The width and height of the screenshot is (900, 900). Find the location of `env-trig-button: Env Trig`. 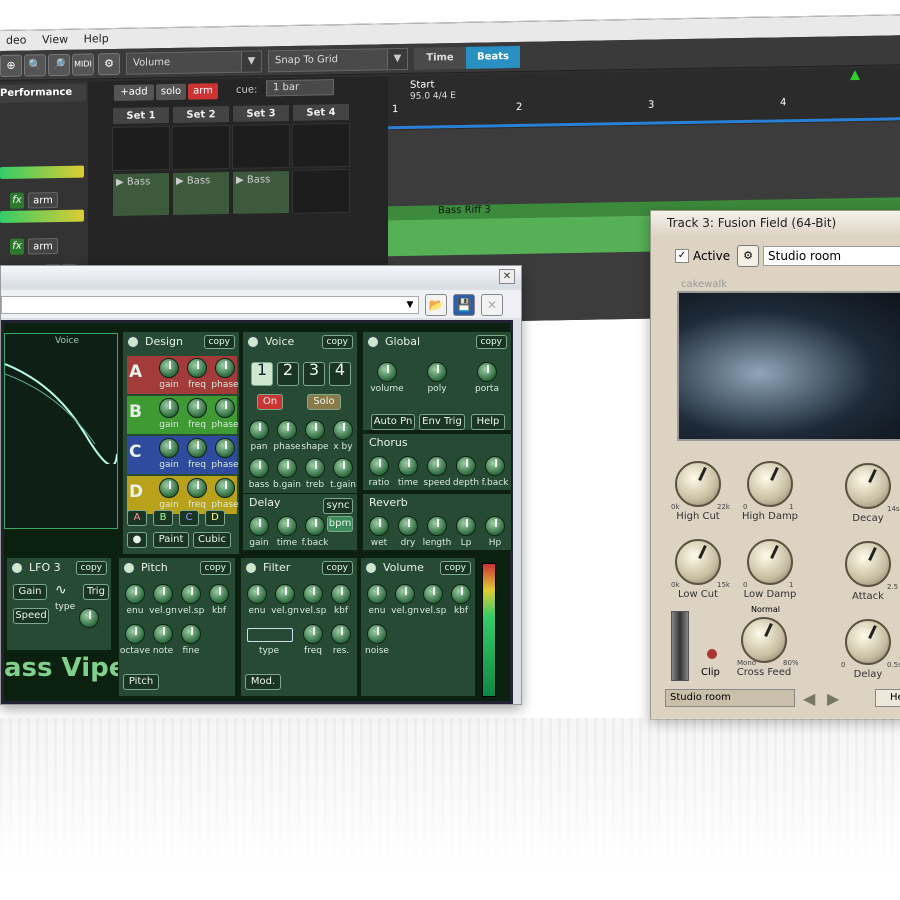

env-trig-button: Env Trig is located at coordinates (442, 422).